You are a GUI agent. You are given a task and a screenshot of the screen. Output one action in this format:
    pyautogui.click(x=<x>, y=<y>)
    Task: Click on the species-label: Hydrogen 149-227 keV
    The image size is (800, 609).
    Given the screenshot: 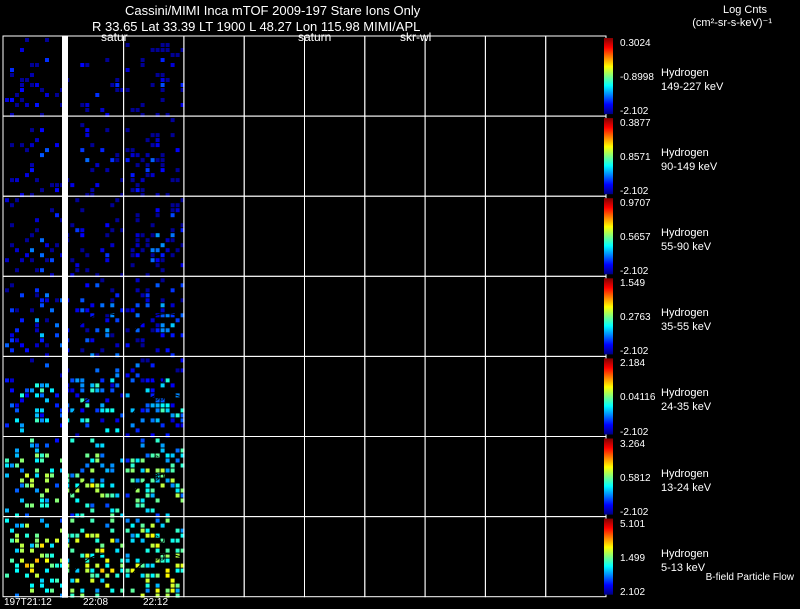 What is the action you would take?
    pyautogui.click(x=692, y=80)
    